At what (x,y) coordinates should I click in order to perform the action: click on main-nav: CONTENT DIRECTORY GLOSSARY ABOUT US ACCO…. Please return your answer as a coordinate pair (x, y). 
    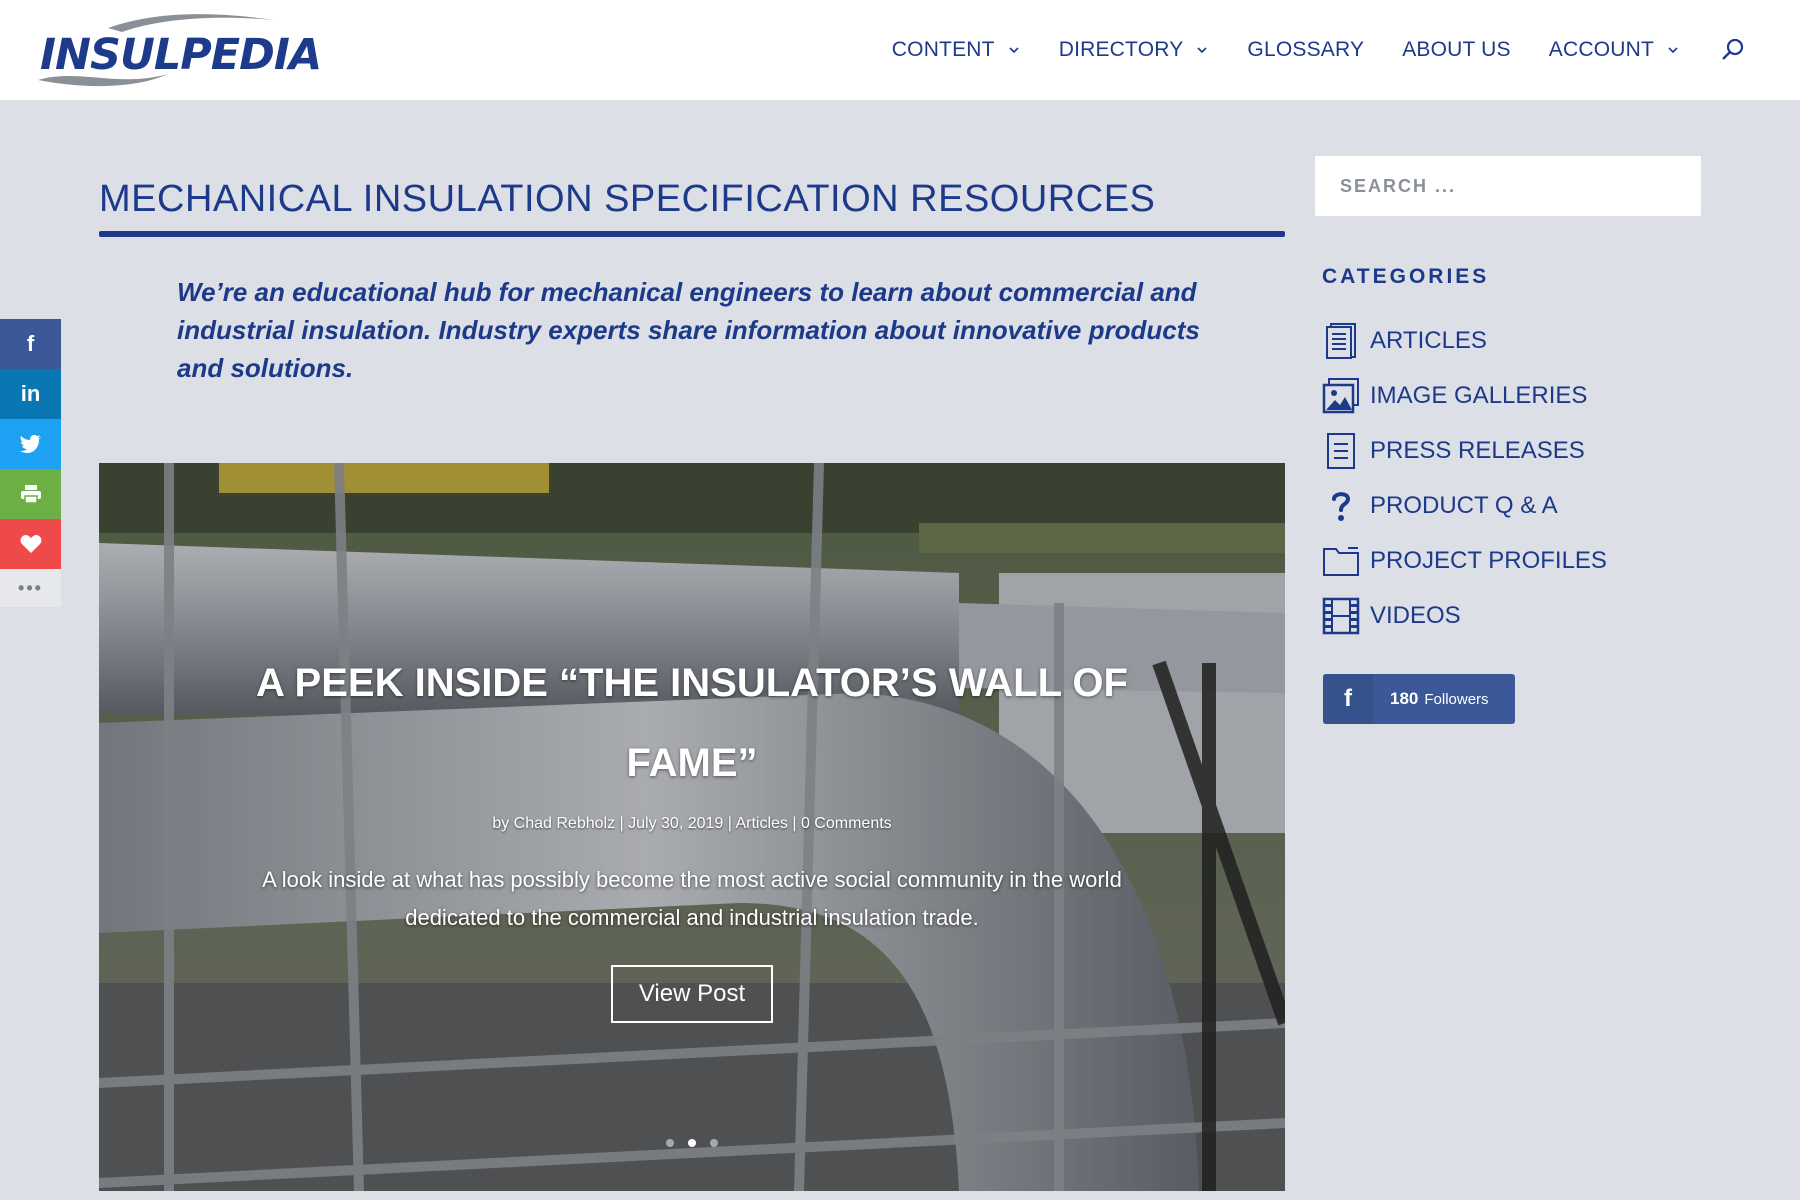
    Looking at the image, I should click on (1300, 50).